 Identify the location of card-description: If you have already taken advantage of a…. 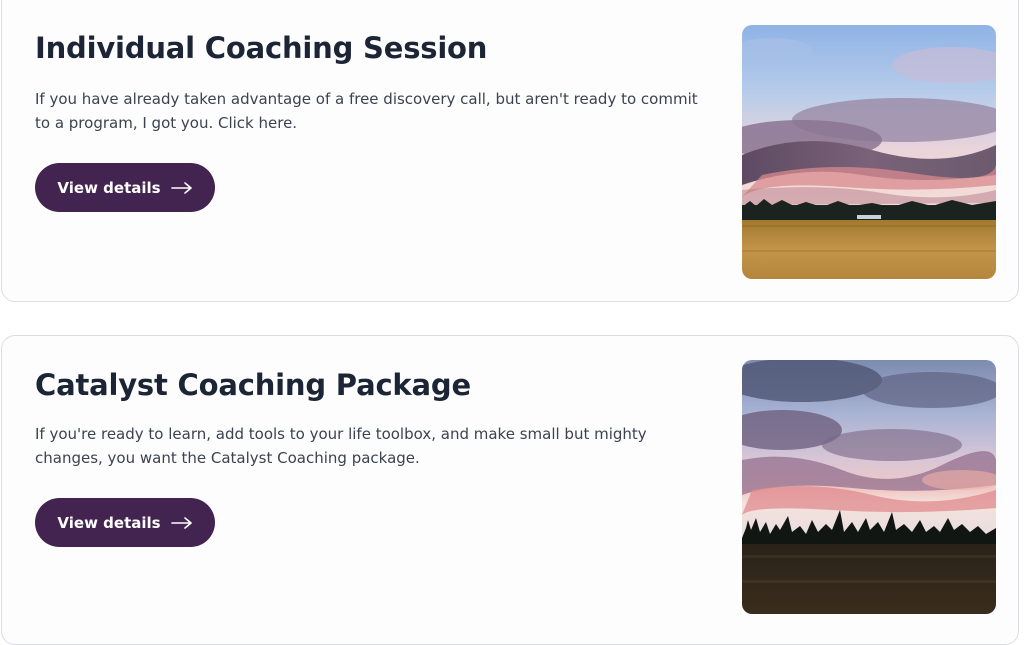
(366, 111).